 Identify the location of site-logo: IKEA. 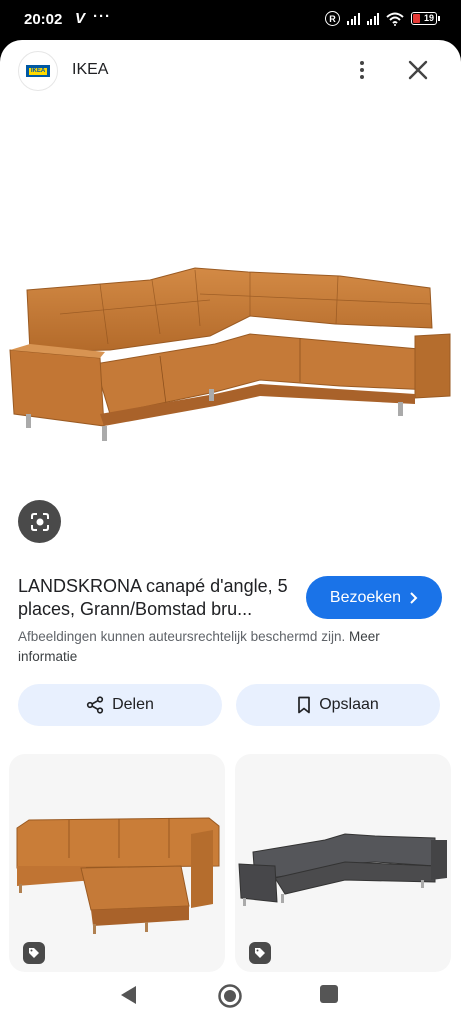
(38, 71).